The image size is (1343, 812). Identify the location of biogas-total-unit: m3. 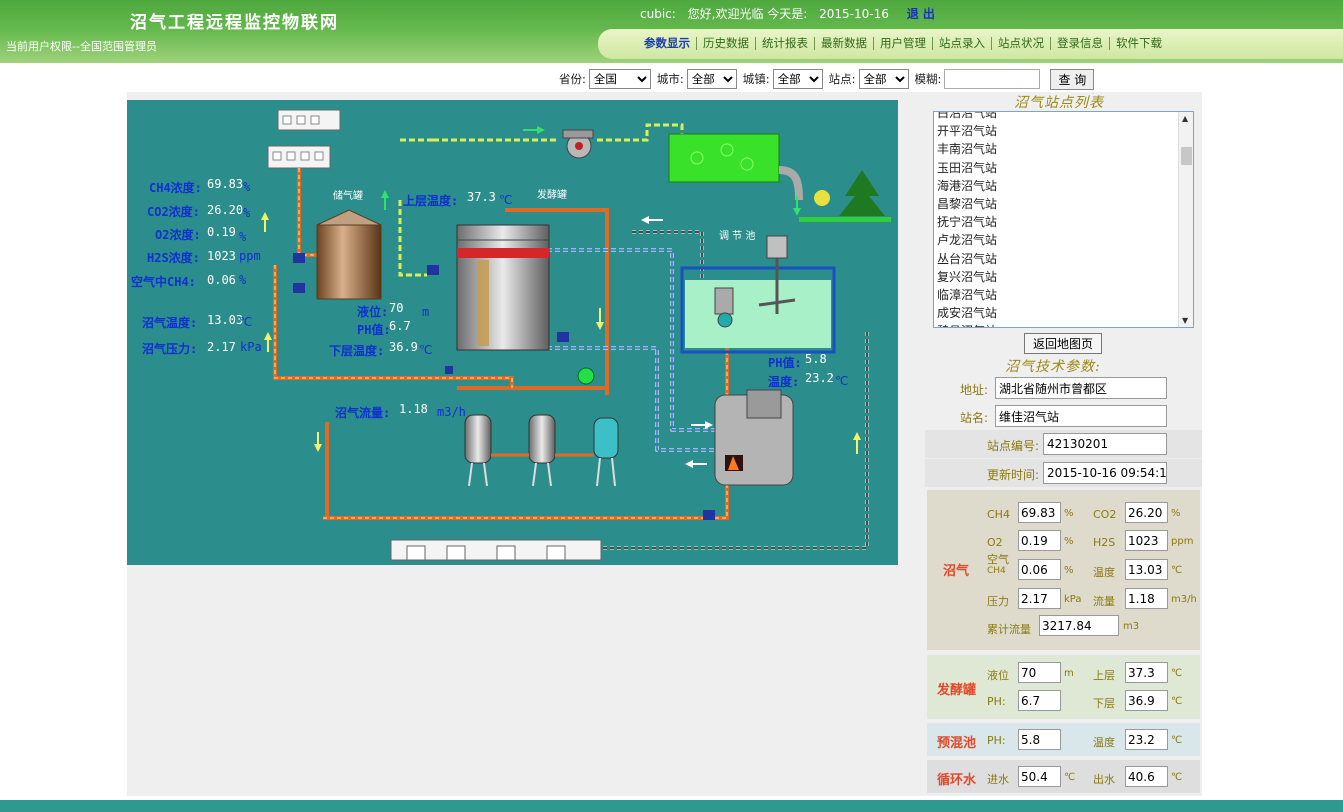
(1131, 626).